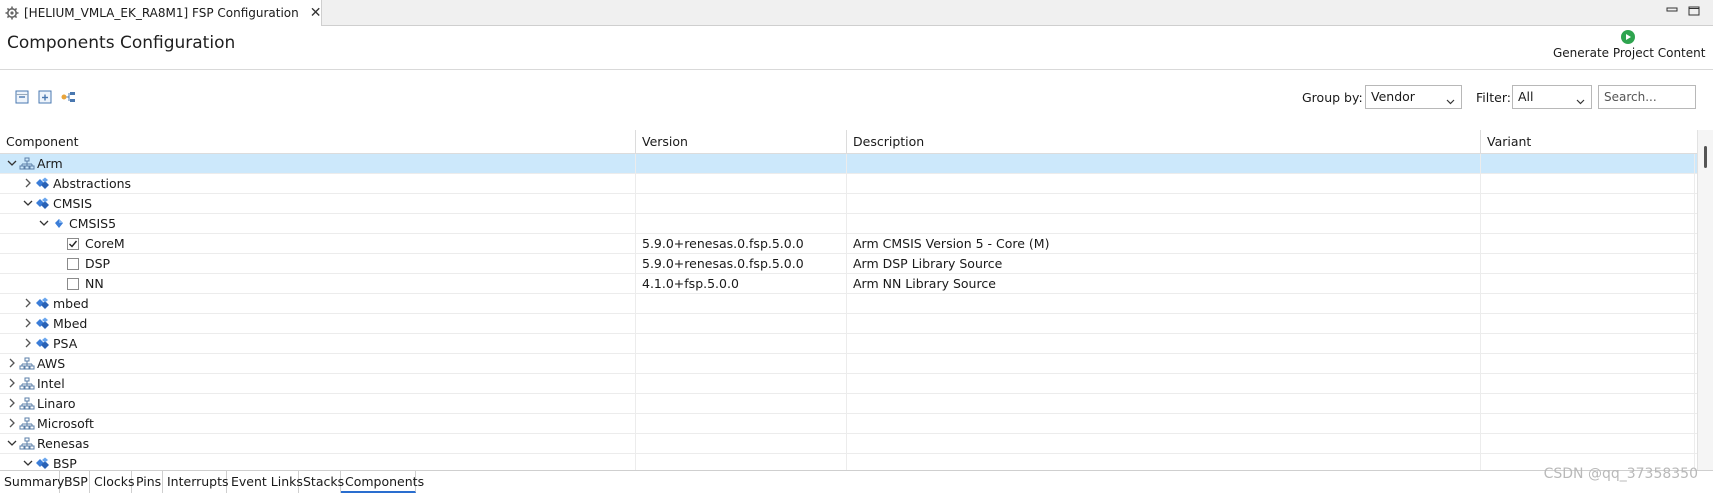 The height and width of the screenshot is (493, 1713). What do you see at coordinates (112, 482) in the screenshot?
I see `tab-clocks: Clocks` at bounding box center [112, 482].